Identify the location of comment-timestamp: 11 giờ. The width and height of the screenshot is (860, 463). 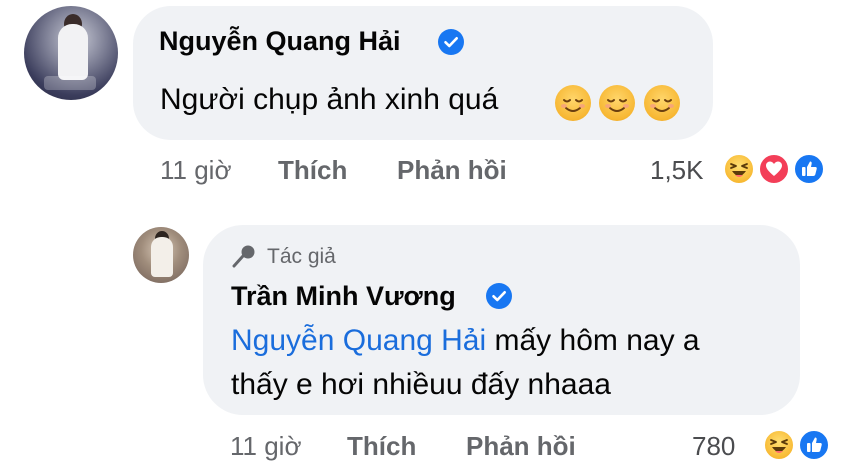
(196, 170).